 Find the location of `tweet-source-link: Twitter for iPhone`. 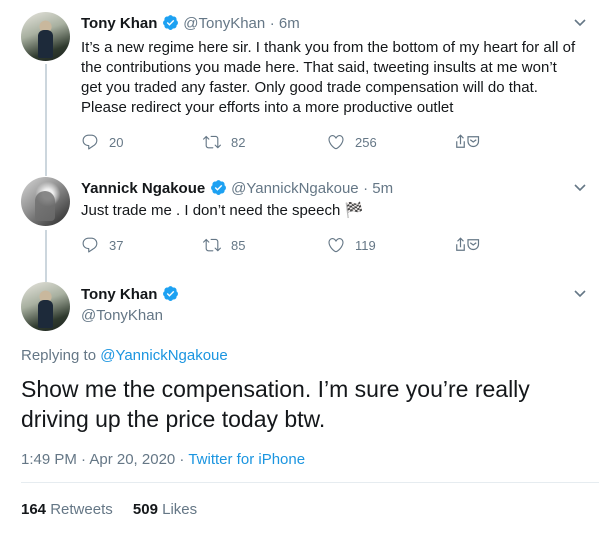

tweet-source-link: Twitter for iPhone is located at coordinates (246, 459).